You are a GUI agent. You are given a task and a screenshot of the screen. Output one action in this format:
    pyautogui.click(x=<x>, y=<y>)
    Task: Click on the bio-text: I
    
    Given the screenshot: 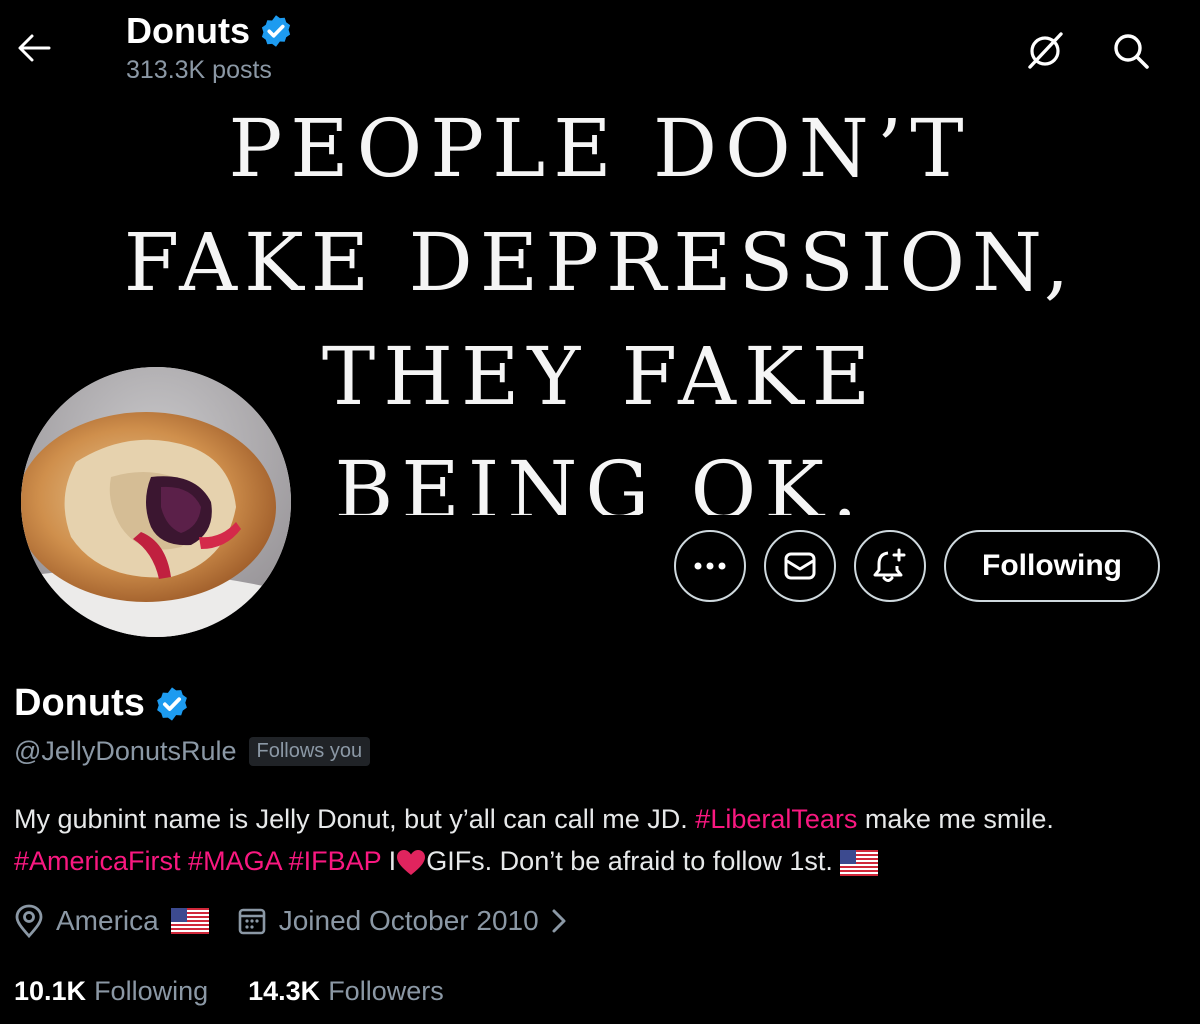 What is the action you would take?
    pyautogui.click(x=389, y=861)
    